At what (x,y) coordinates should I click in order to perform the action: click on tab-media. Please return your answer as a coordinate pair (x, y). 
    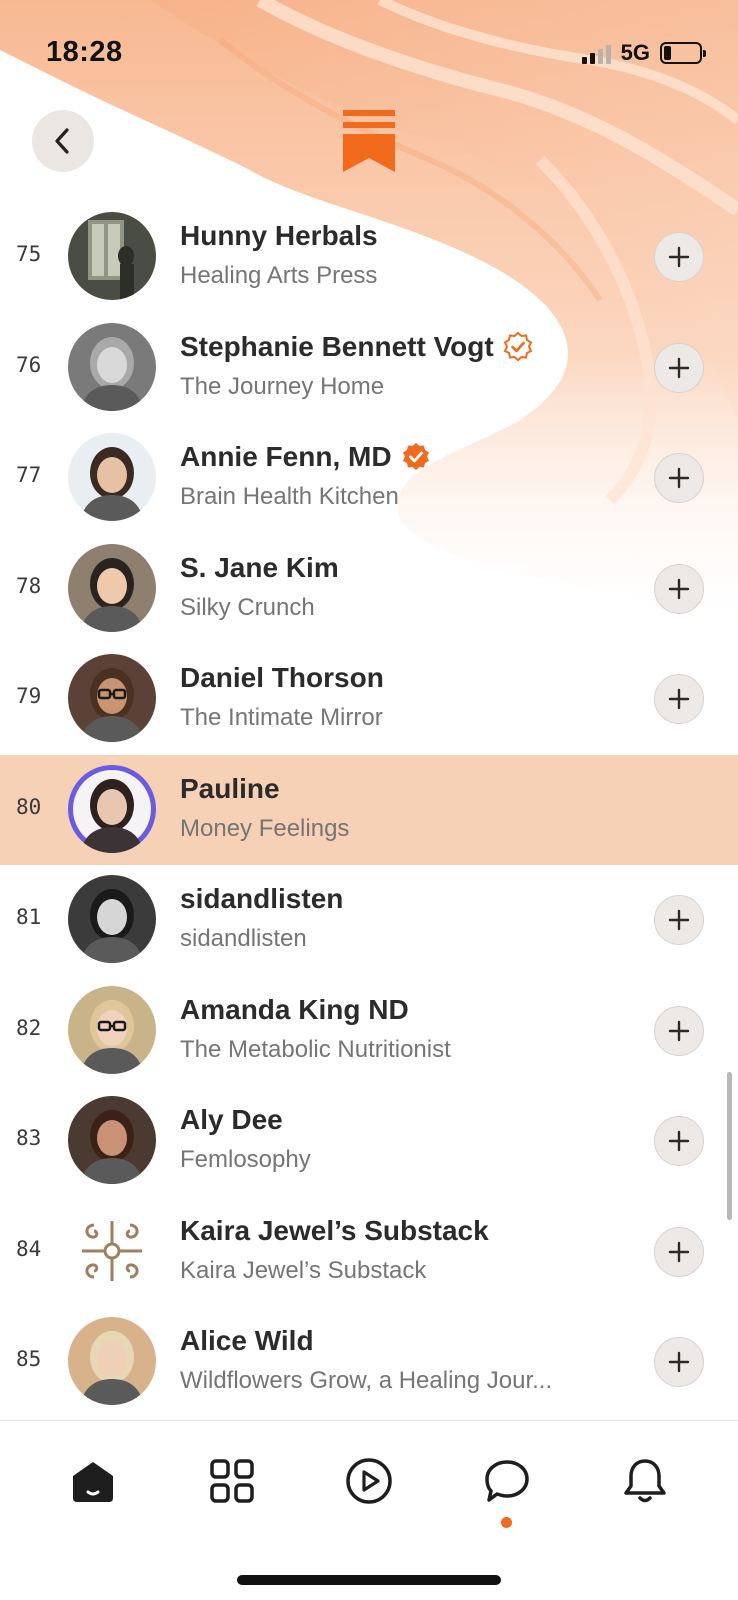
    Looking at the image, I should click on (369, 1481).